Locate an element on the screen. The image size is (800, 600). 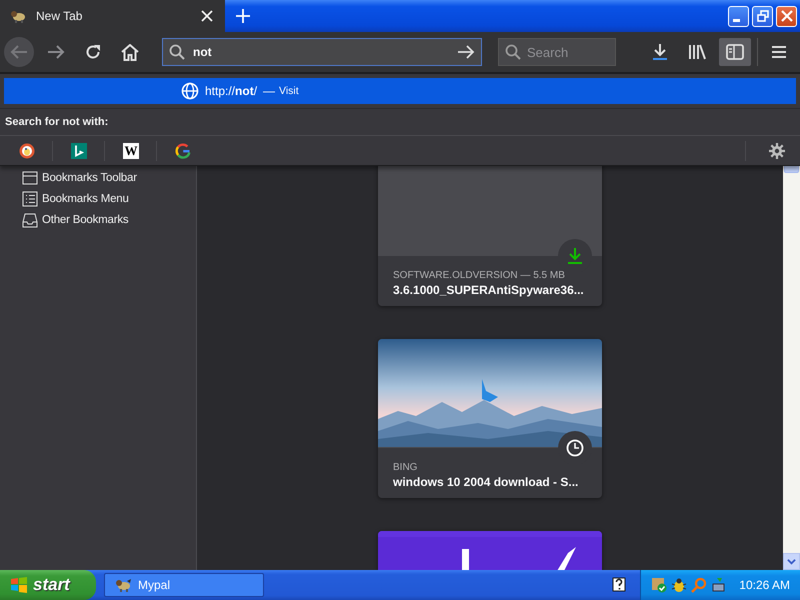
bookmark-folder: Bookmarks Menu is located at coordinates (85, 198).